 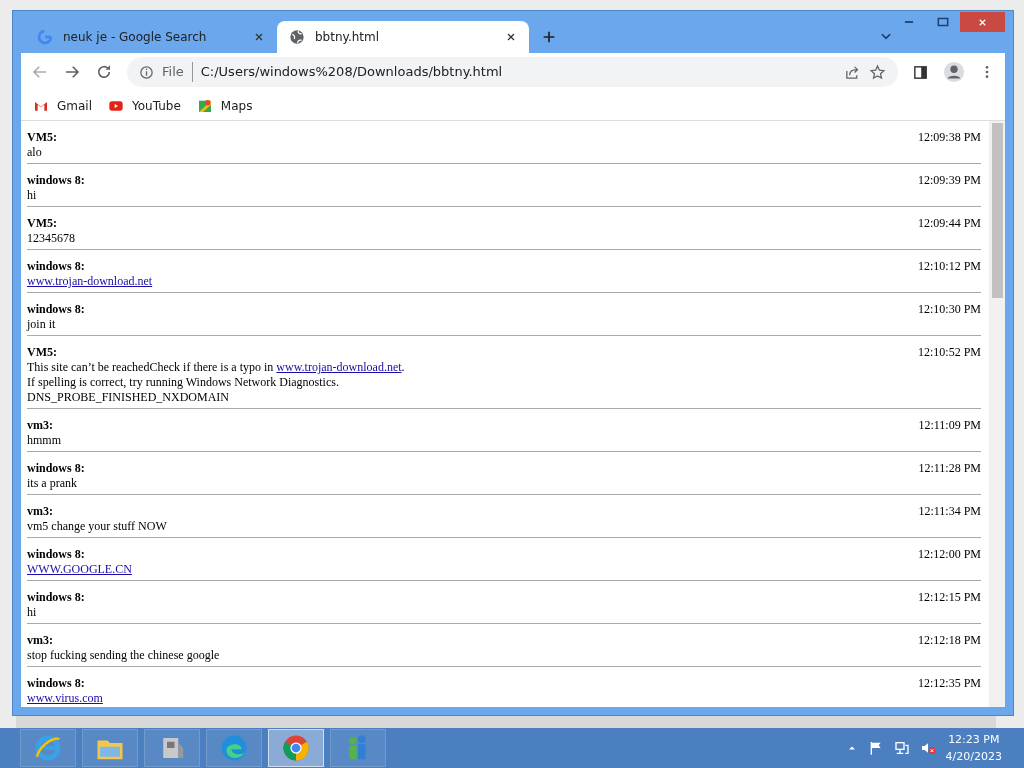 What do you see at coordinates (949, 224) in the screenshot?
I see `timestamp: 12:09:44 PM` at bounding box center [949, 224].